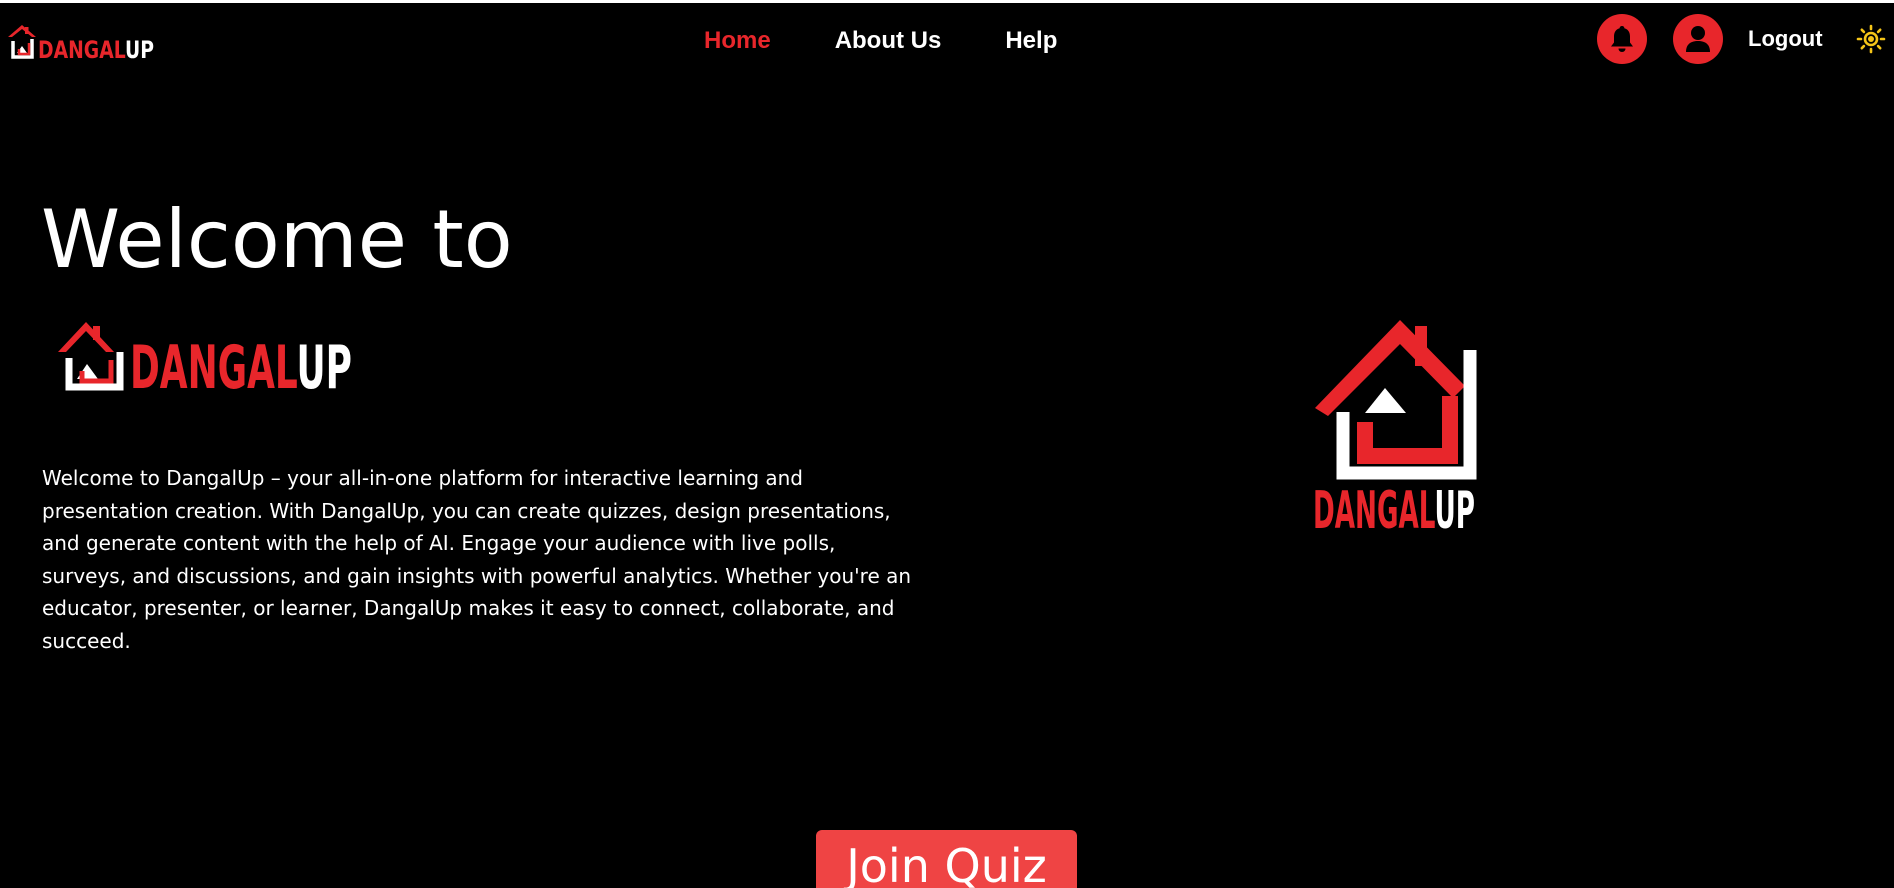  I want to click on brand-logo-large-text: DANGALUP, so click(1394, 510).